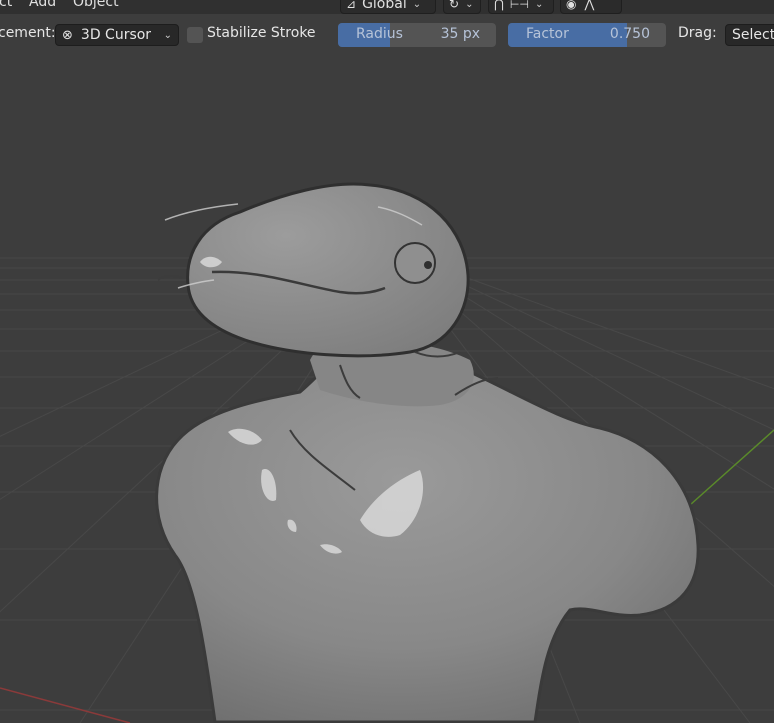 The image size is (774, 723). I want to click on placement-dropdown: ⊗ 3D Cursor ⌄, so click(117, 35).